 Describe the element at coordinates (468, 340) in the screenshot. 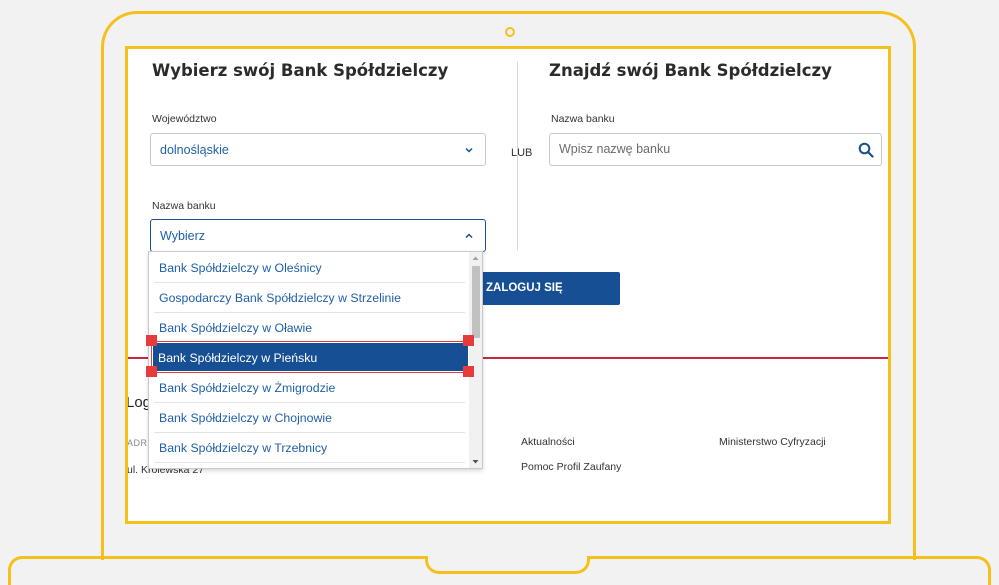

I see `selection-handle-tr` at that location.